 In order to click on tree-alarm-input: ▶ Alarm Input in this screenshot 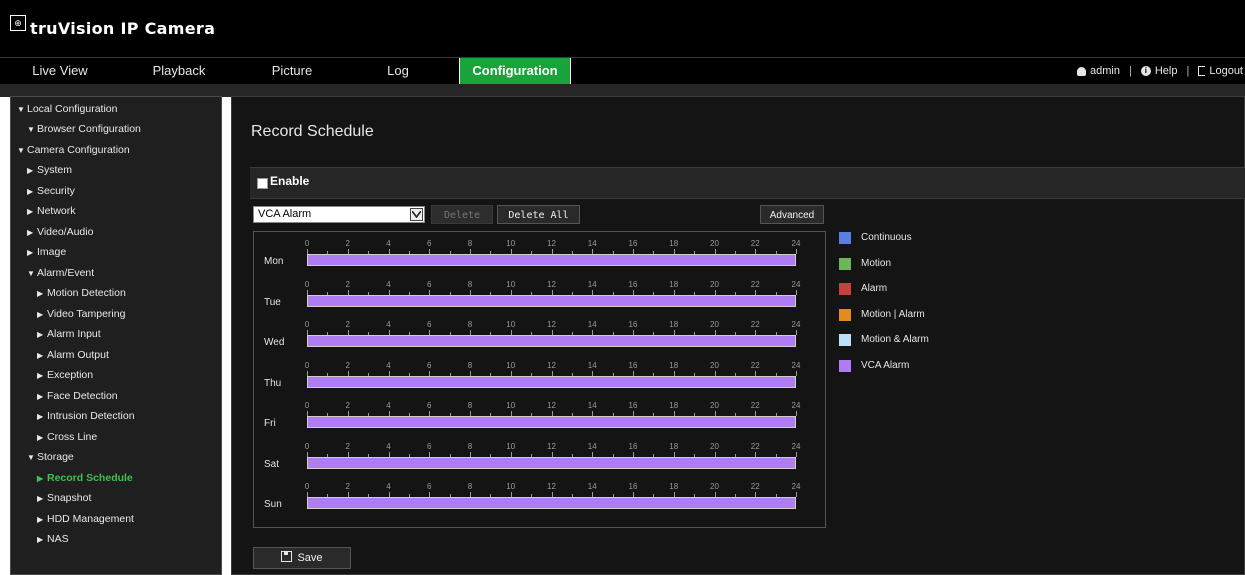, I will do `click(69, 334)`.